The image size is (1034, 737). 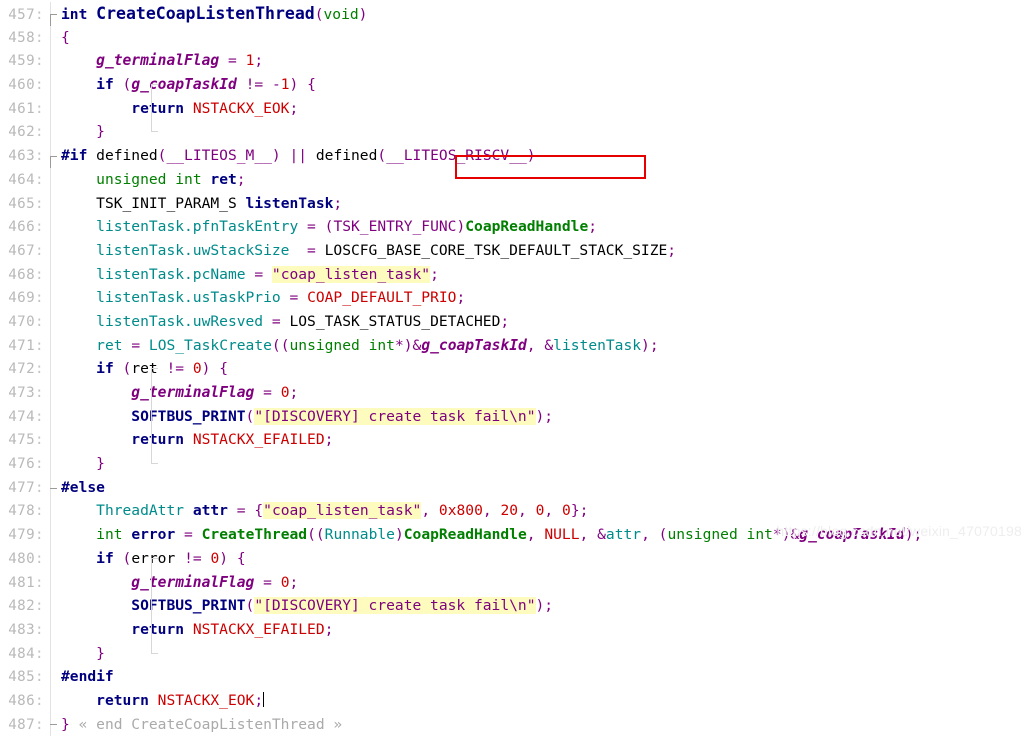 I want to click on line-number: 459:, so click(x=26, y=61).